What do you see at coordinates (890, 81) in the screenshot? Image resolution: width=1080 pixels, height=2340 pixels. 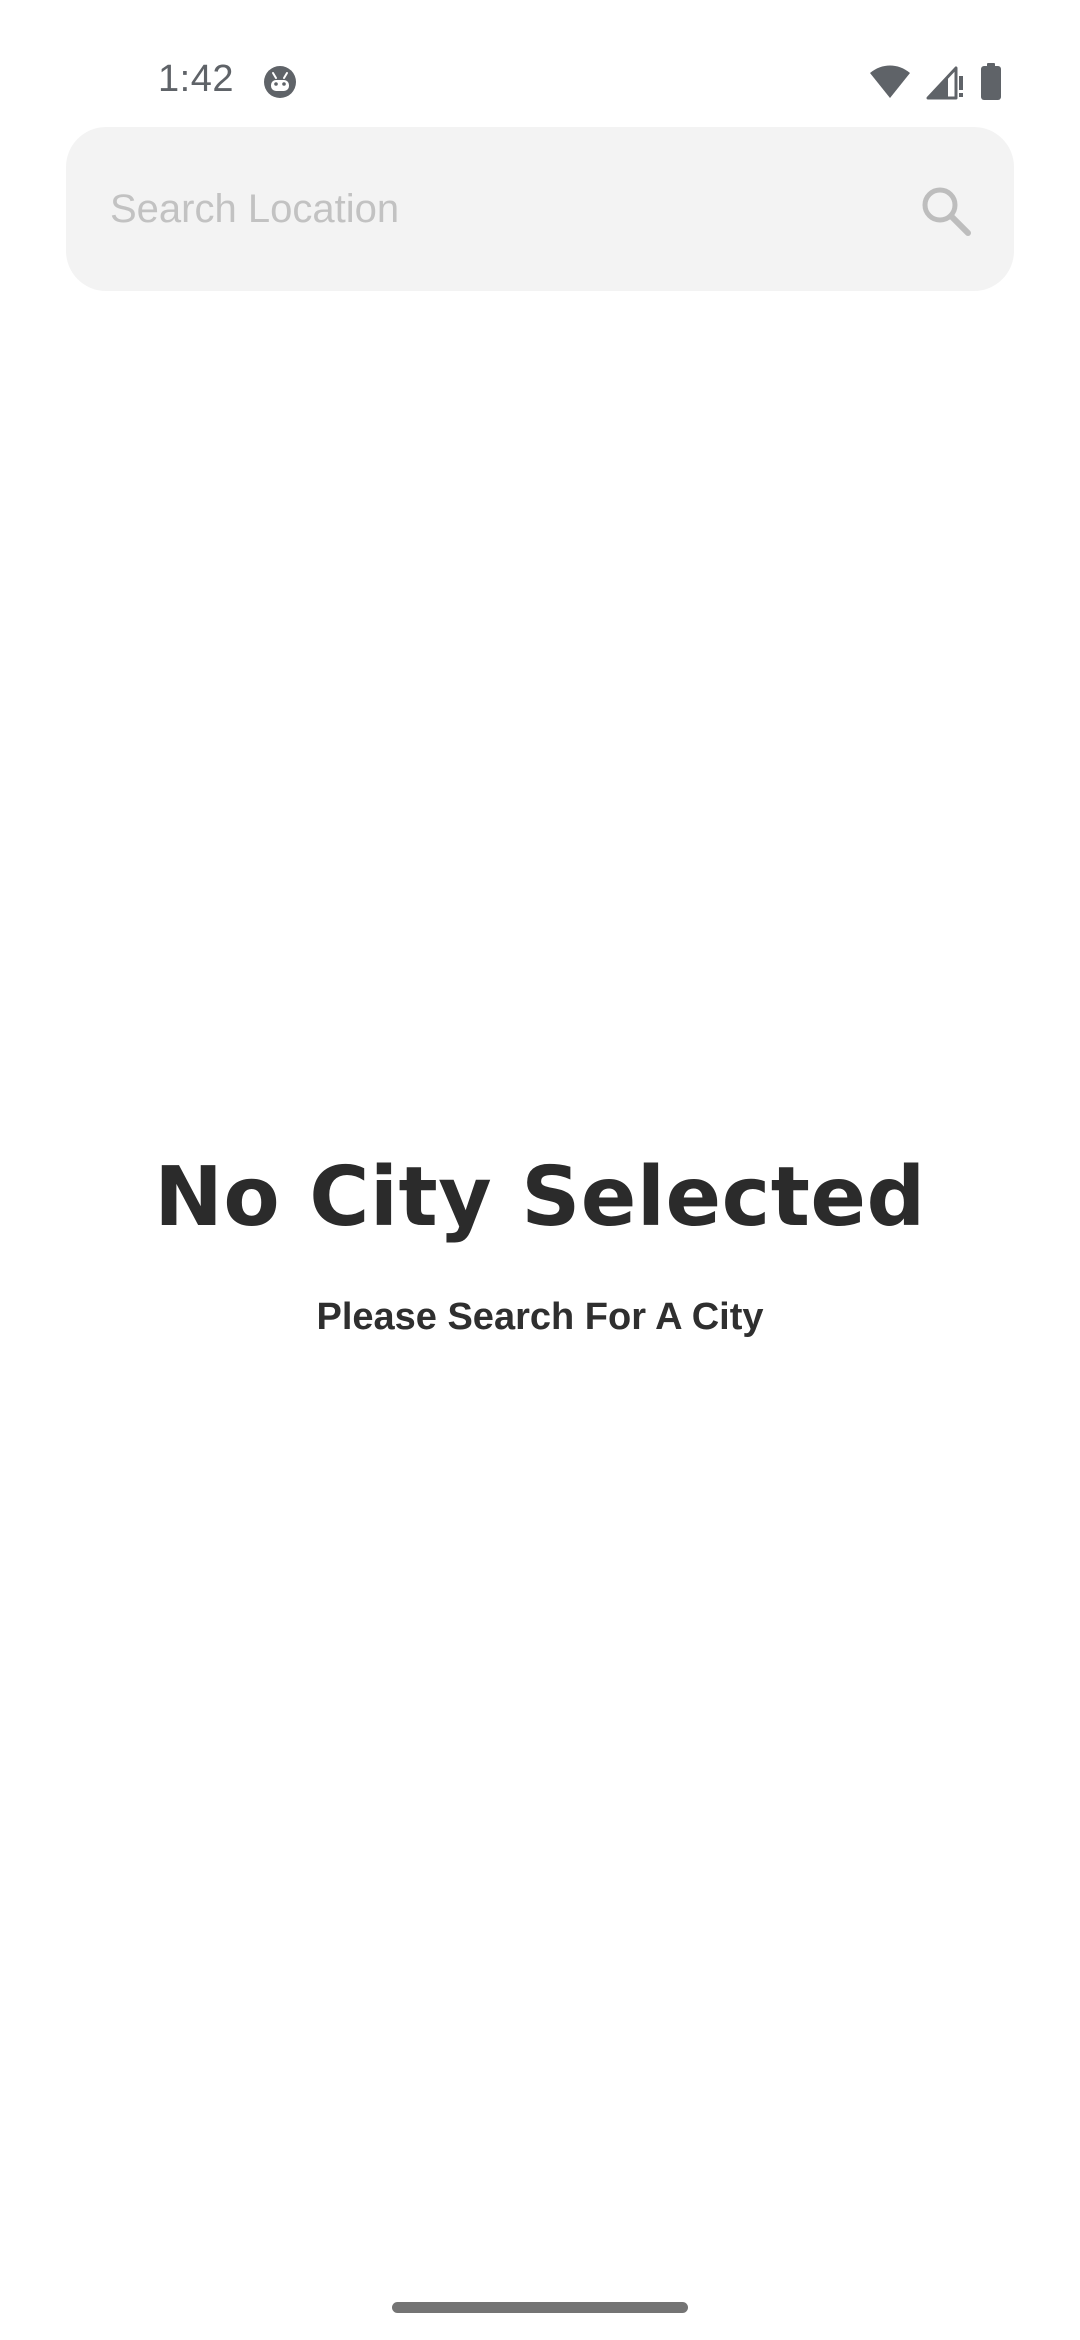 I see `wifi-icon` at bounding box center [890, 81].